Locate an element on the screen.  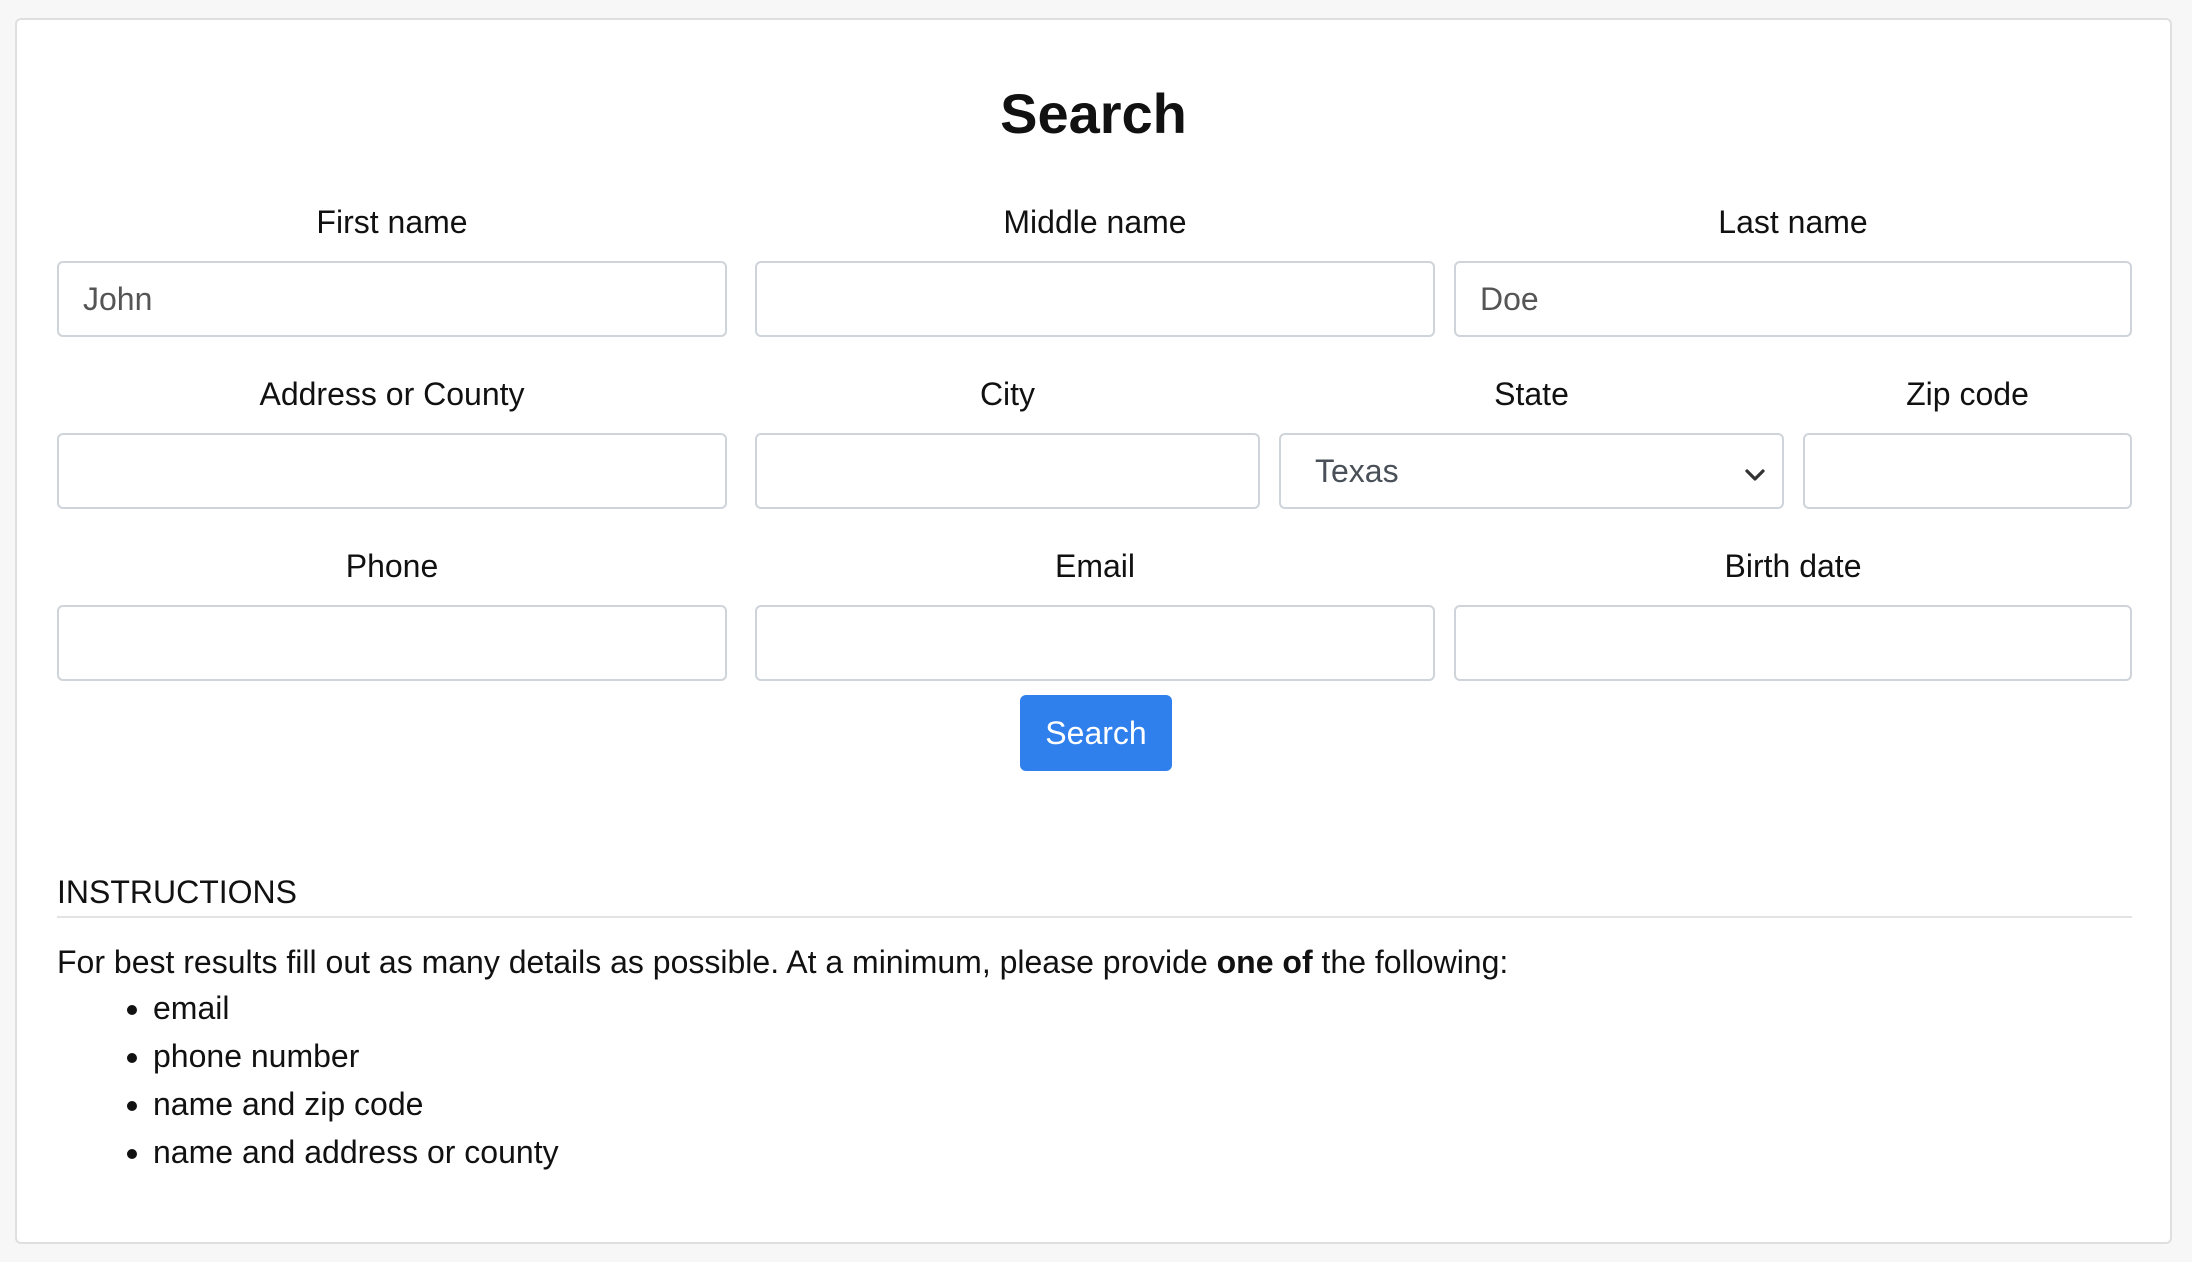
list-item: name and address or county is located at coordinates (356, 1152).